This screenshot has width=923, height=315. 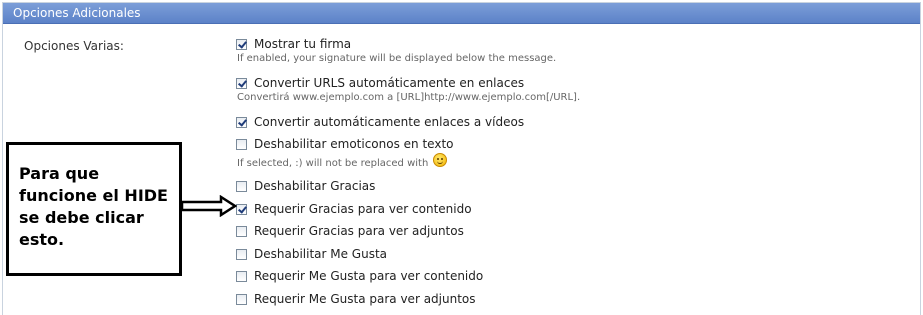 I want to click on checkbox-disable-likes, so click(x=241, y=254).